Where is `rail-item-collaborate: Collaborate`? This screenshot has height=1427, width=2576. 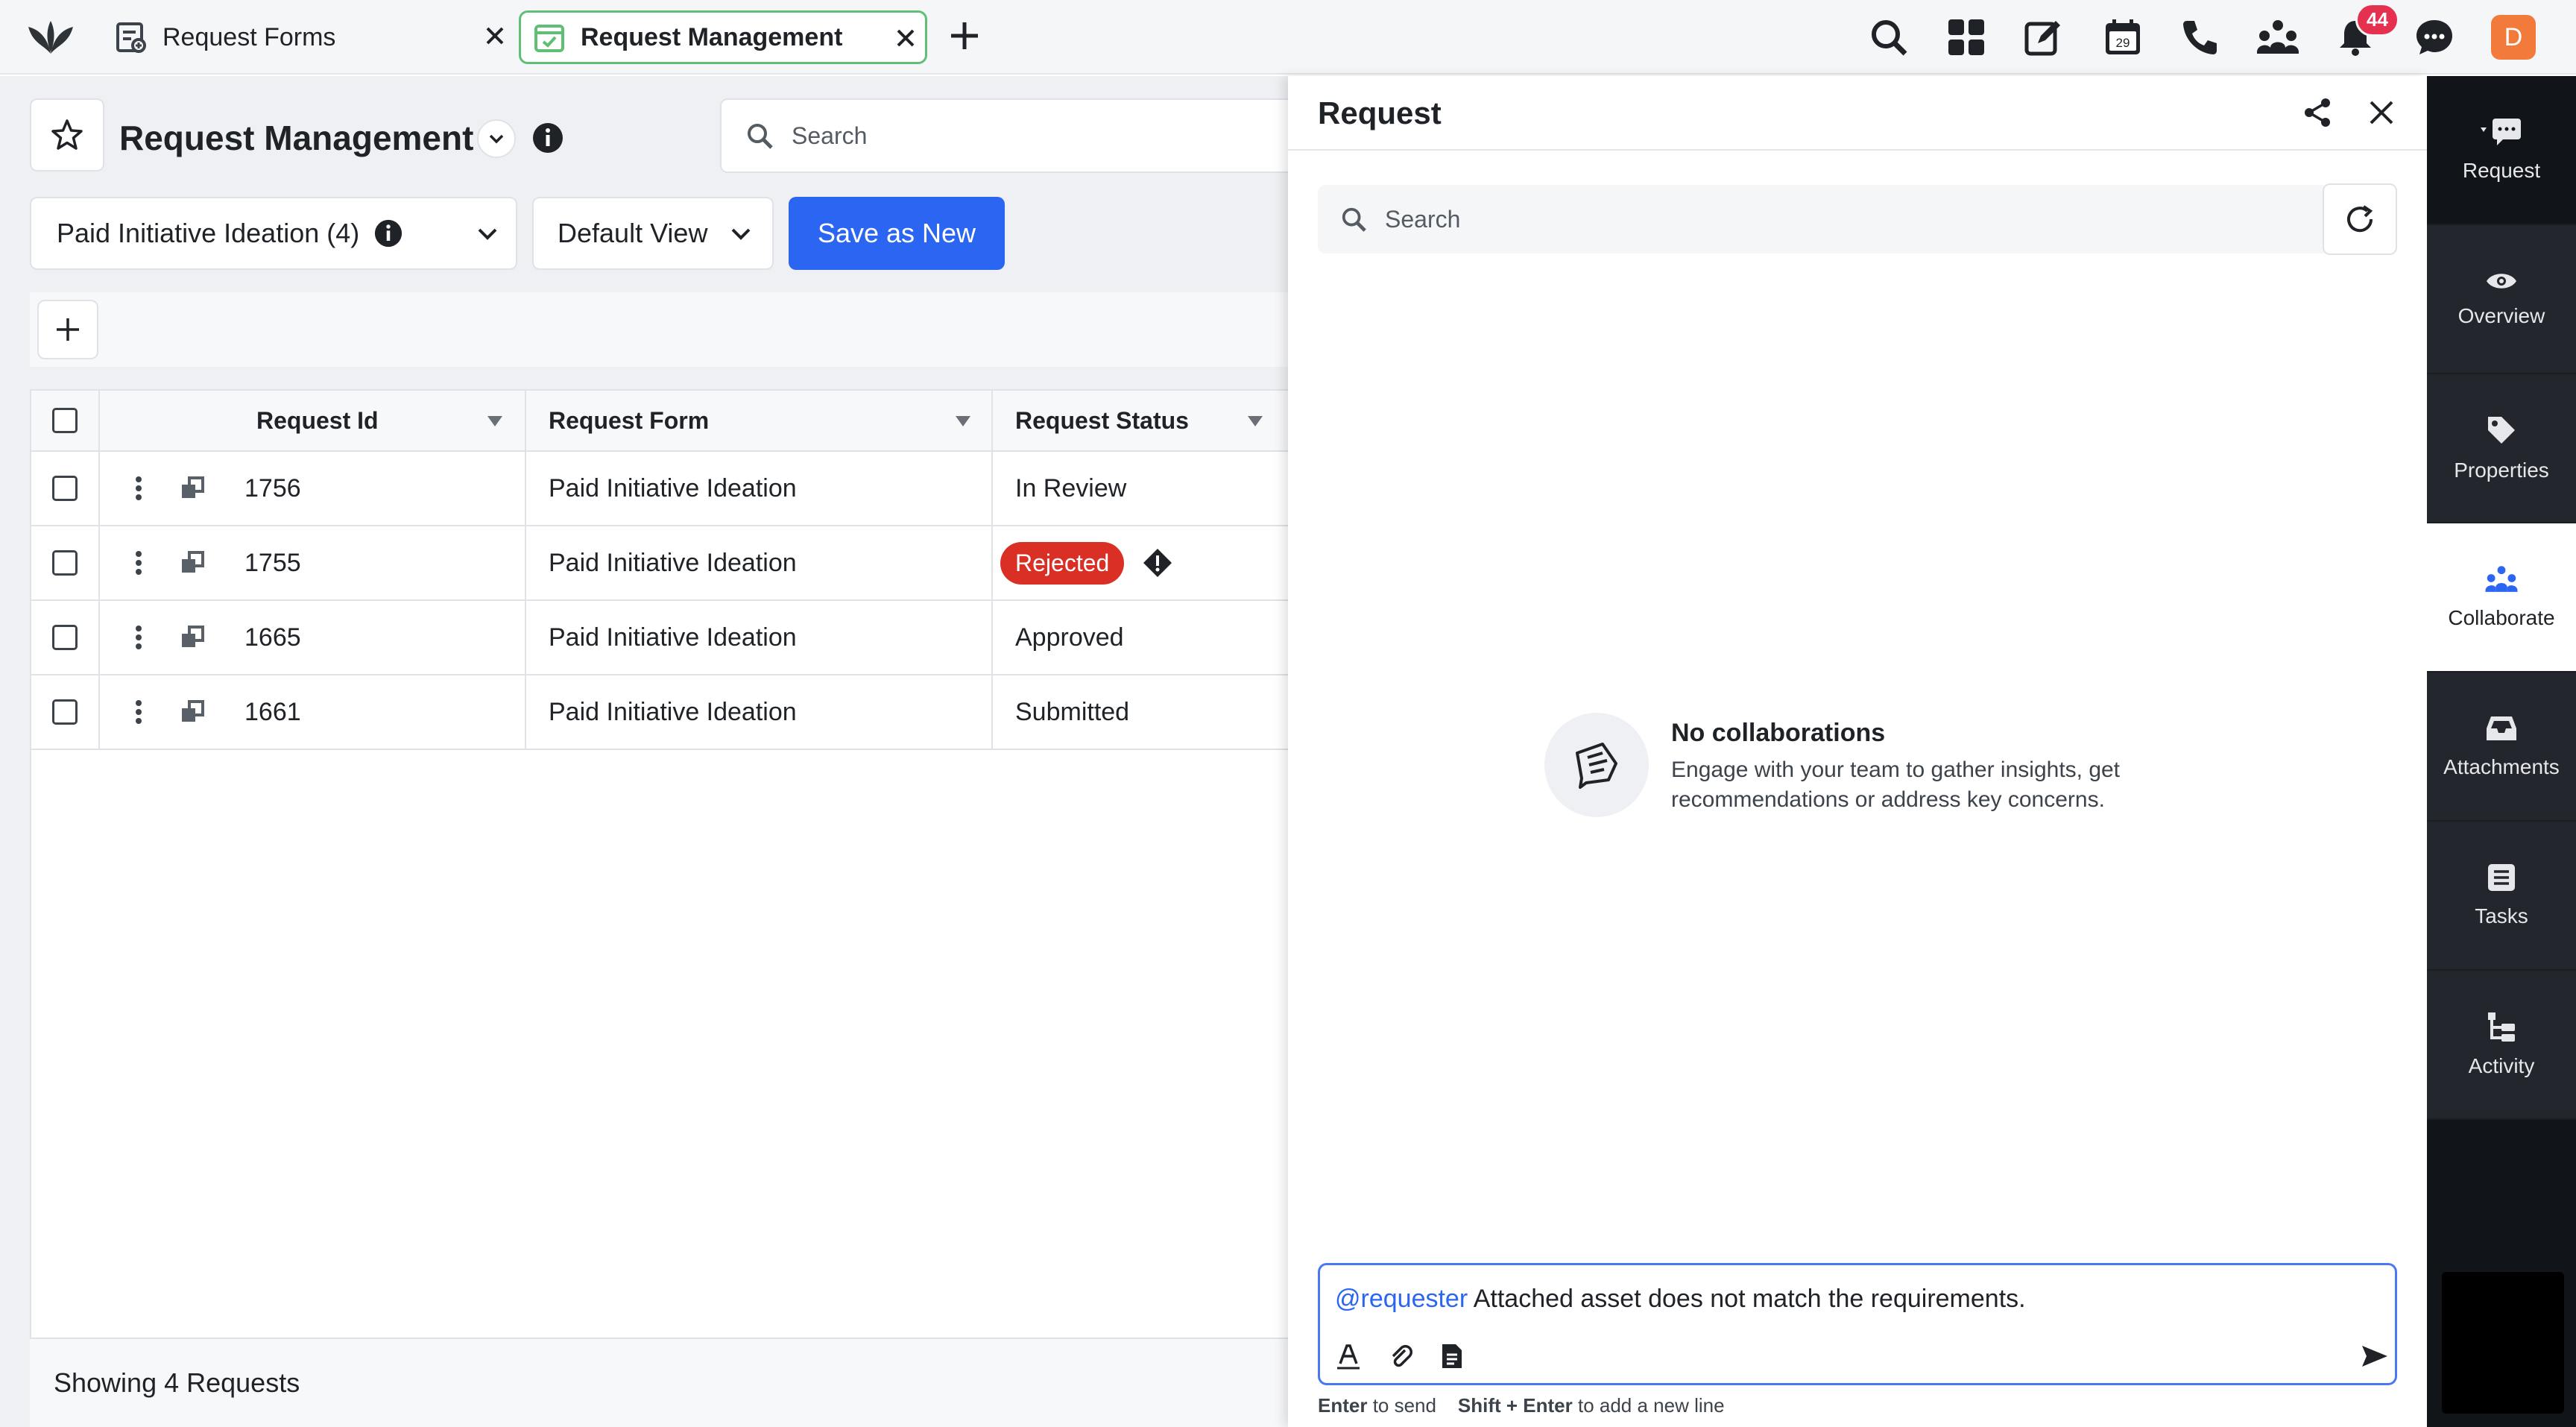 rail-item-collaborate: Collaborate is located at coordinates (2501, 597).